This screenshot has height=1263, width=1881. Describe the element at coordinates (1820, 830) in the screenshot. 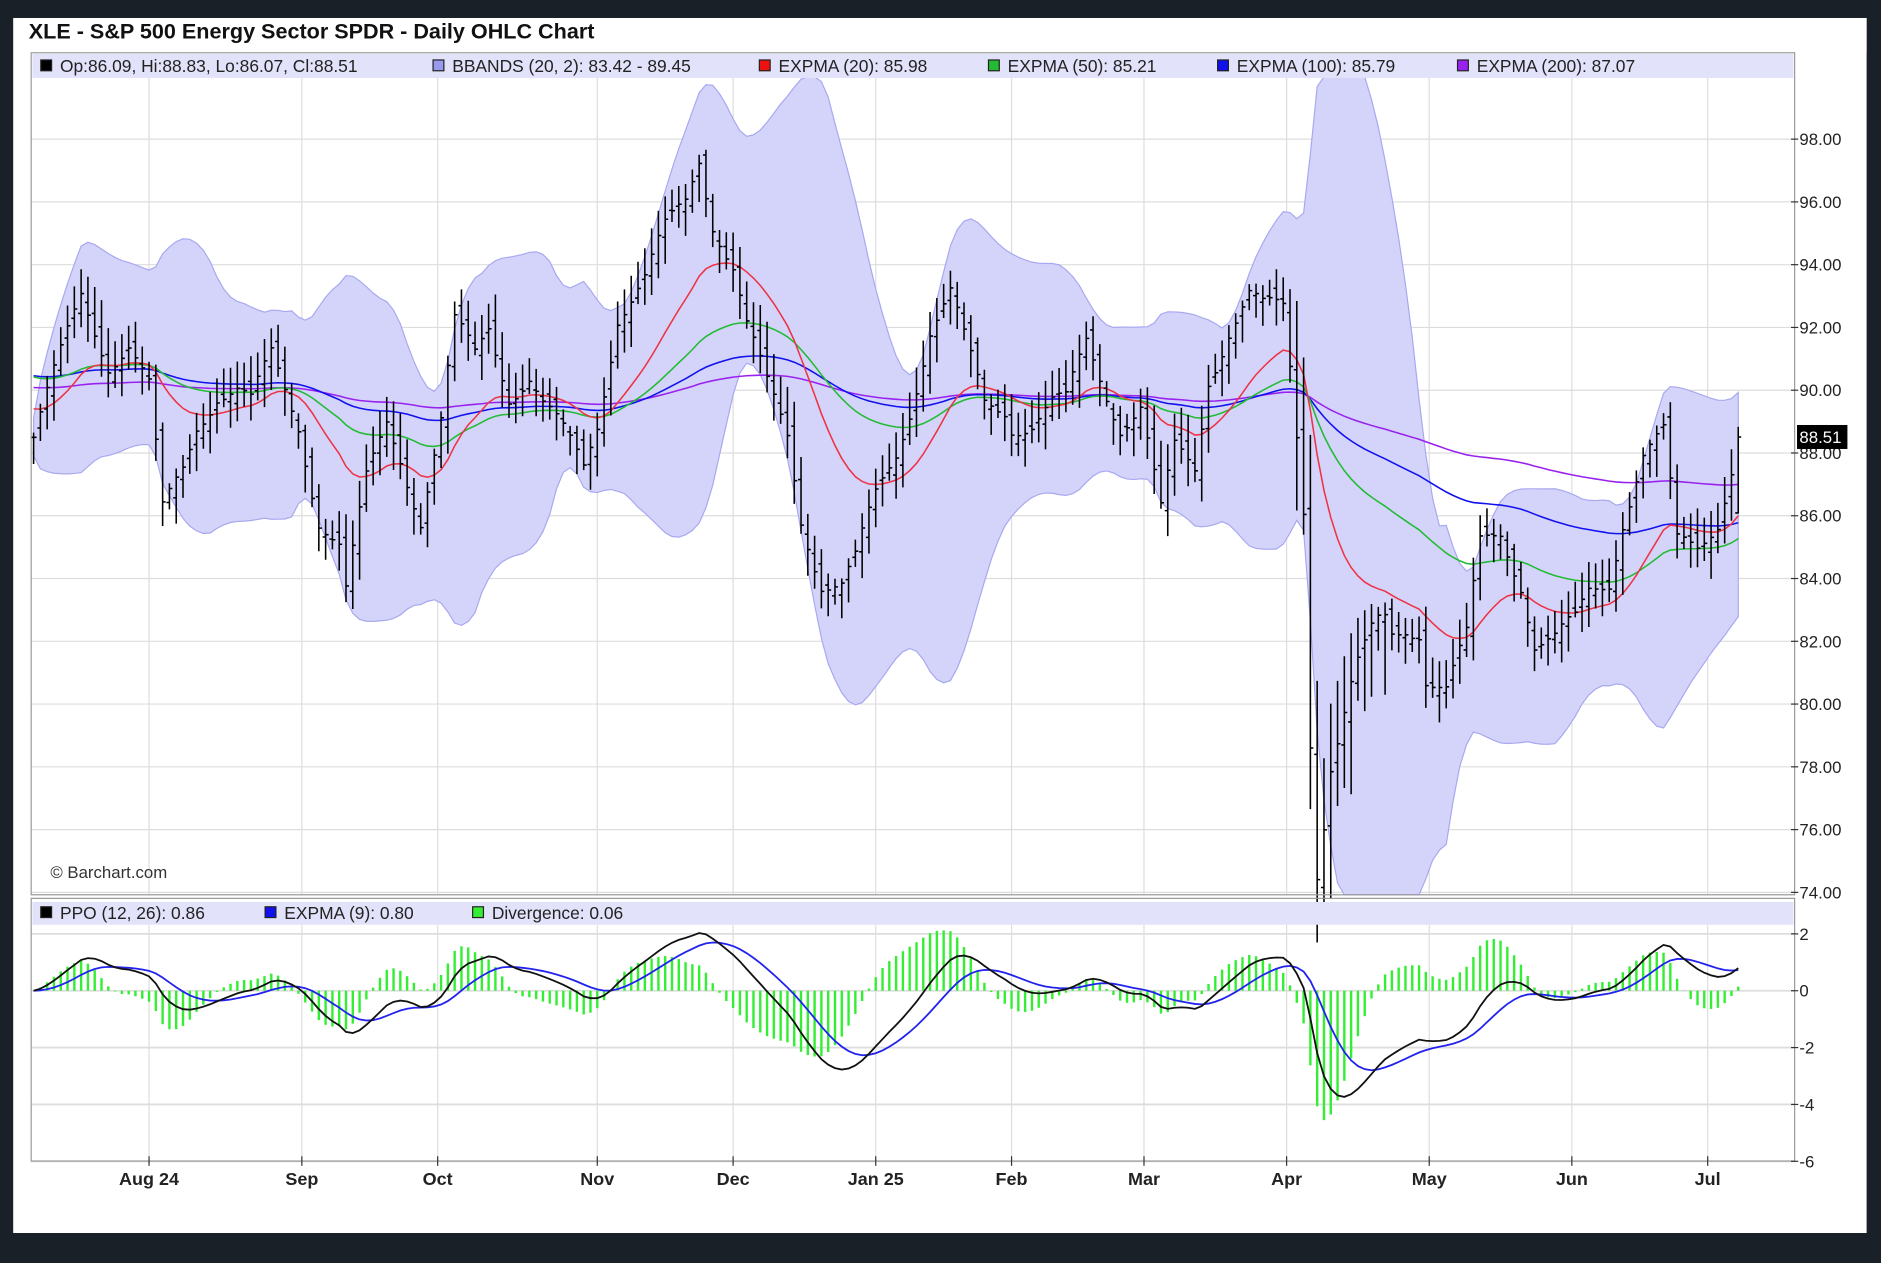

I see `y-tick-label: 76.00` at that location.